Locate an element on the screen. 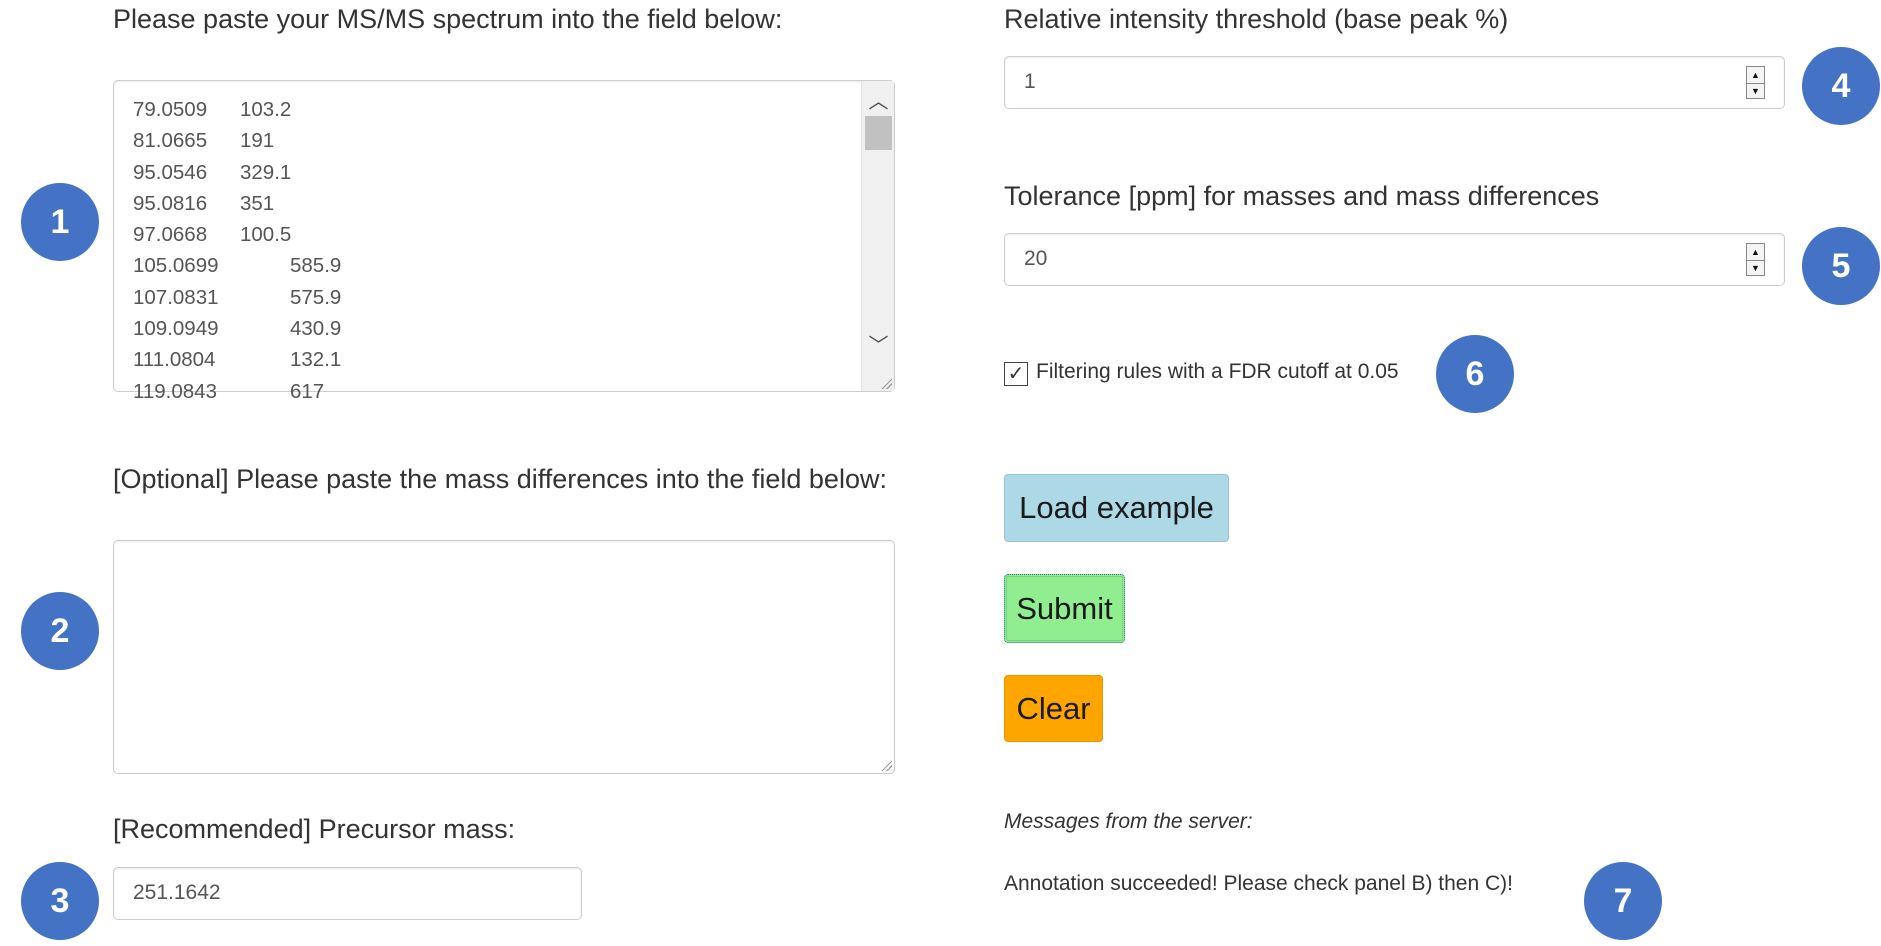 The width and height of the screenshot is (1881, 946). check-mark-icon: ✓ is located at coordinates (1016, 374).